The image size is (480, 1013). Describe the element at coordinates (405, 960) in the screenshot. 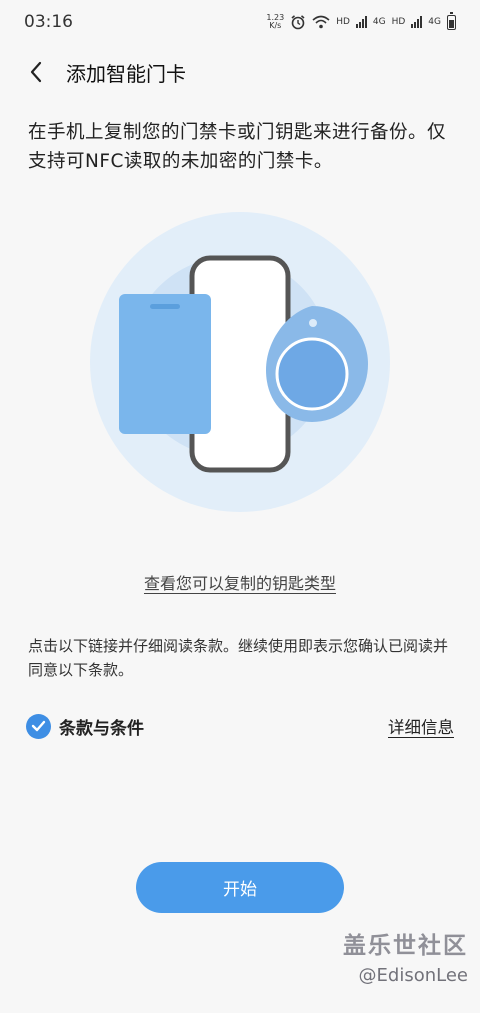

I see `watermark: 盖乐世社区 @EdisonLee` at that location.